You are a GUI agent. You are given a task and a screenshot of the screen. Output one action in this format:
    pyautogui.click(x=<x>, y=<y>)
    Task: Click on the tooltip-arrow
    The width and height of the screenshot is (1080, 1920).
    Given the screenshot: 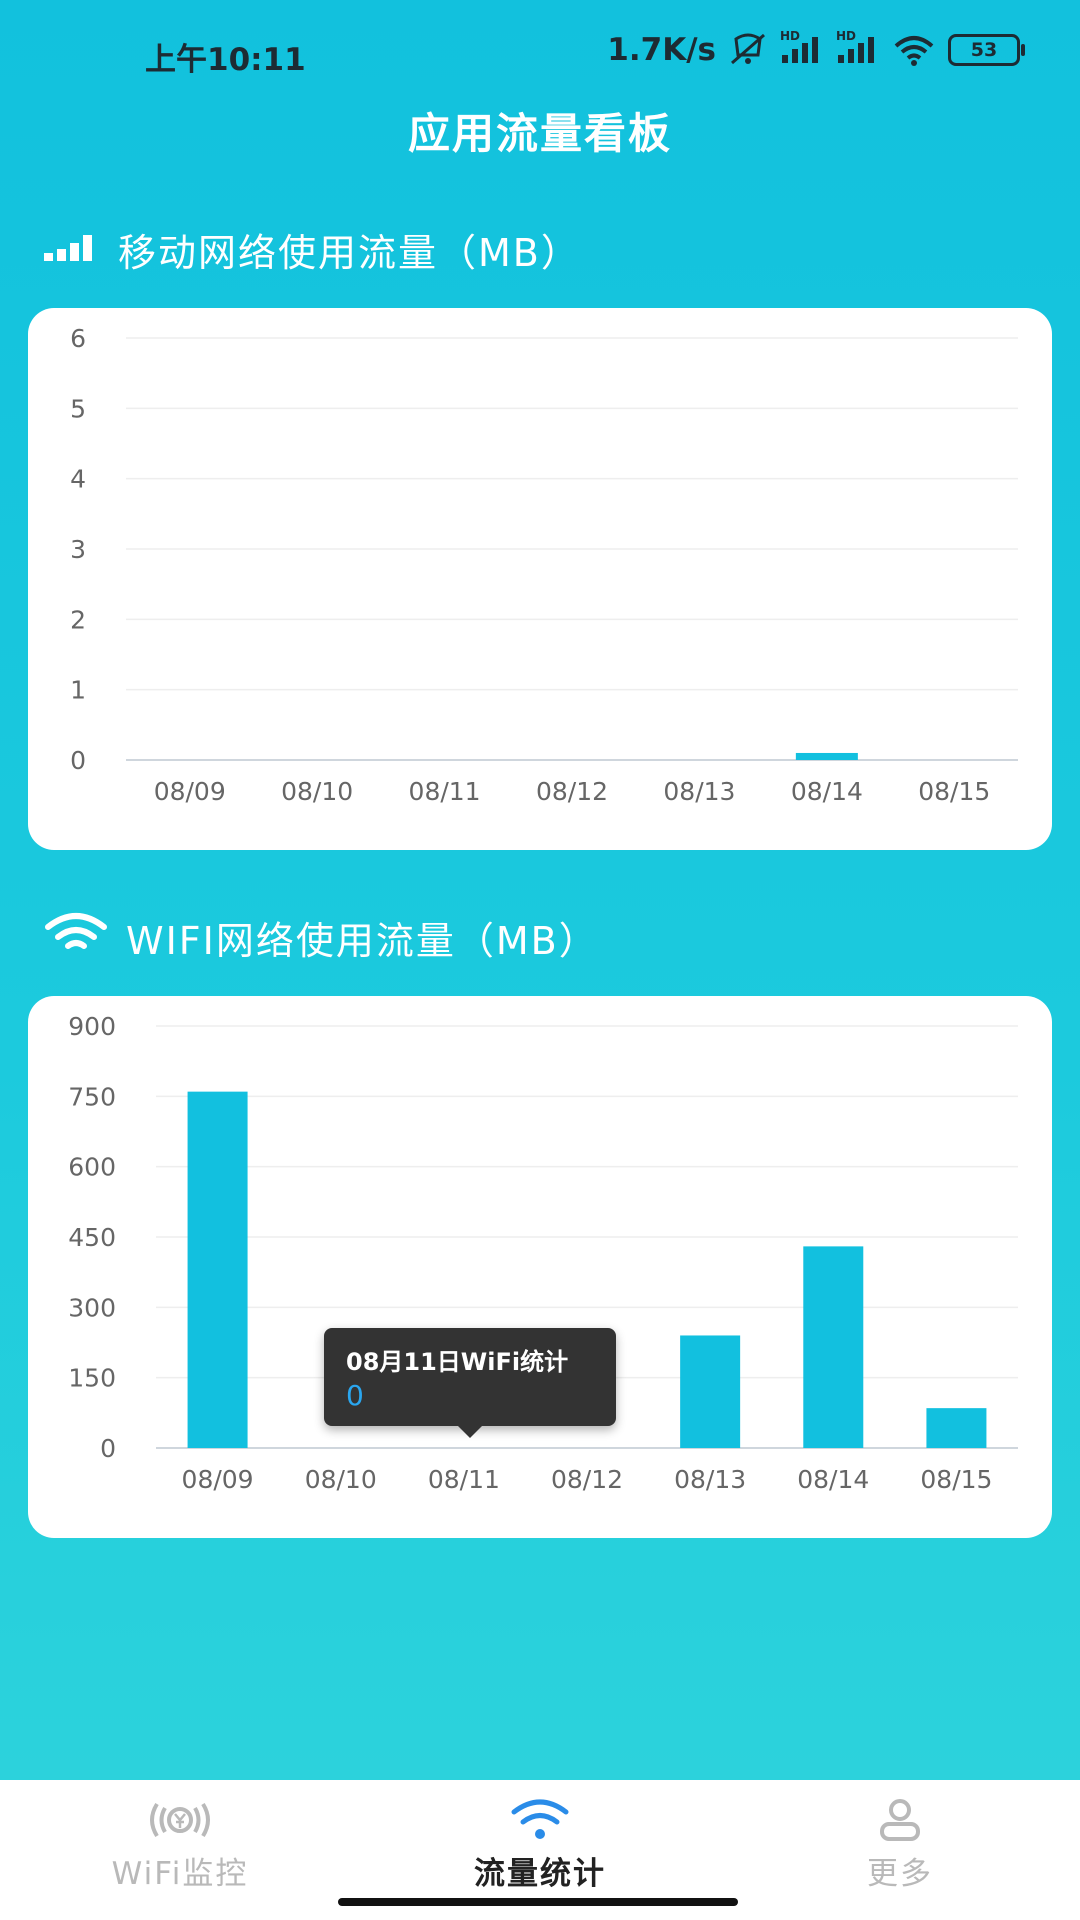 What is the action you would take?
    pyautogui.click(x=470, y=1432)
    